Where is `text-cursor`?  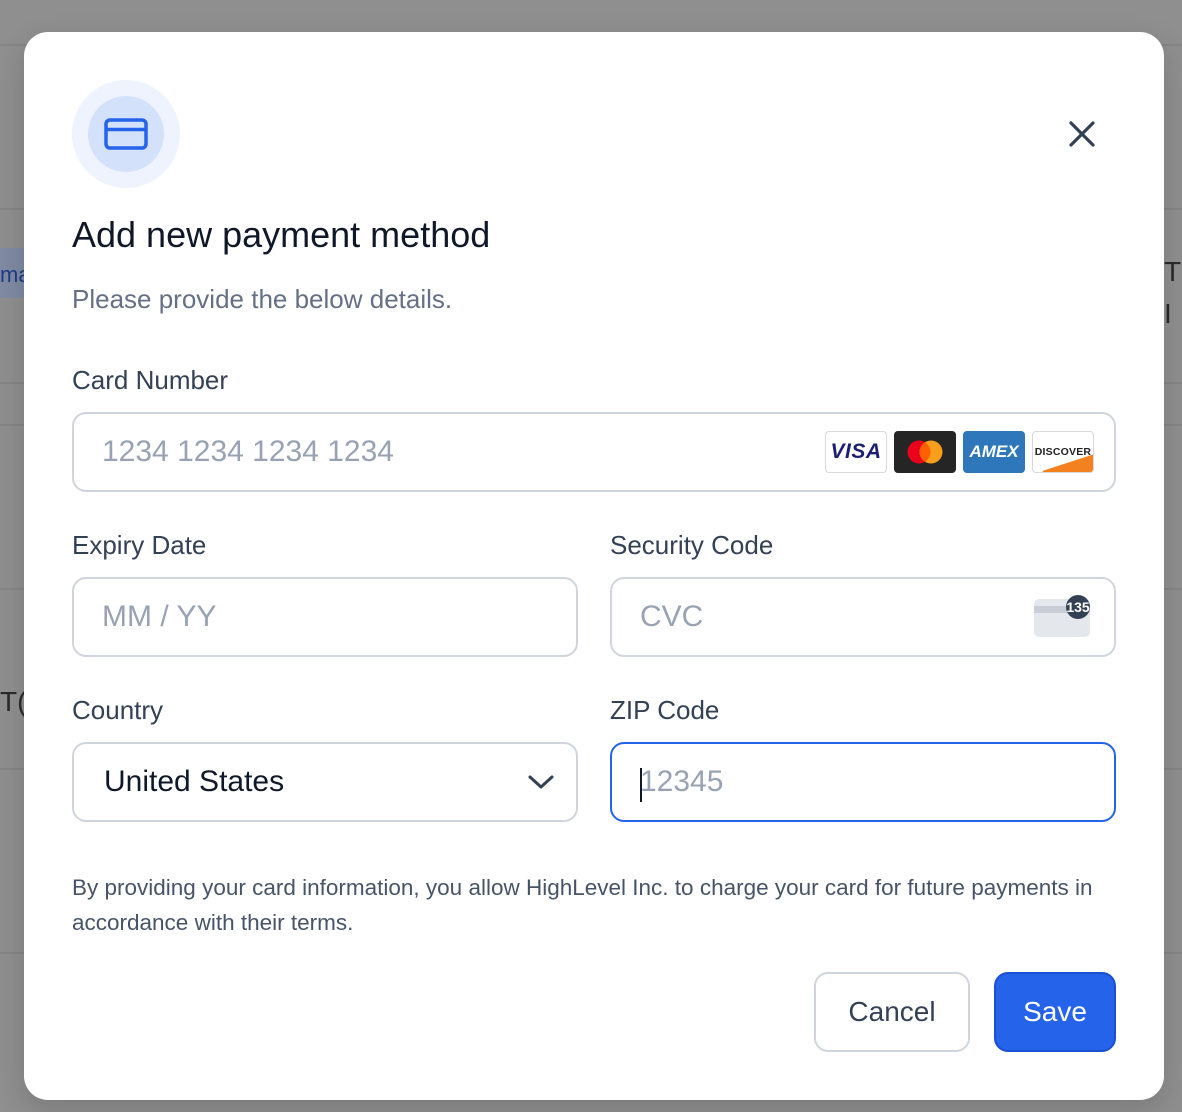 text-cursor is located at coordinates (641, 785).